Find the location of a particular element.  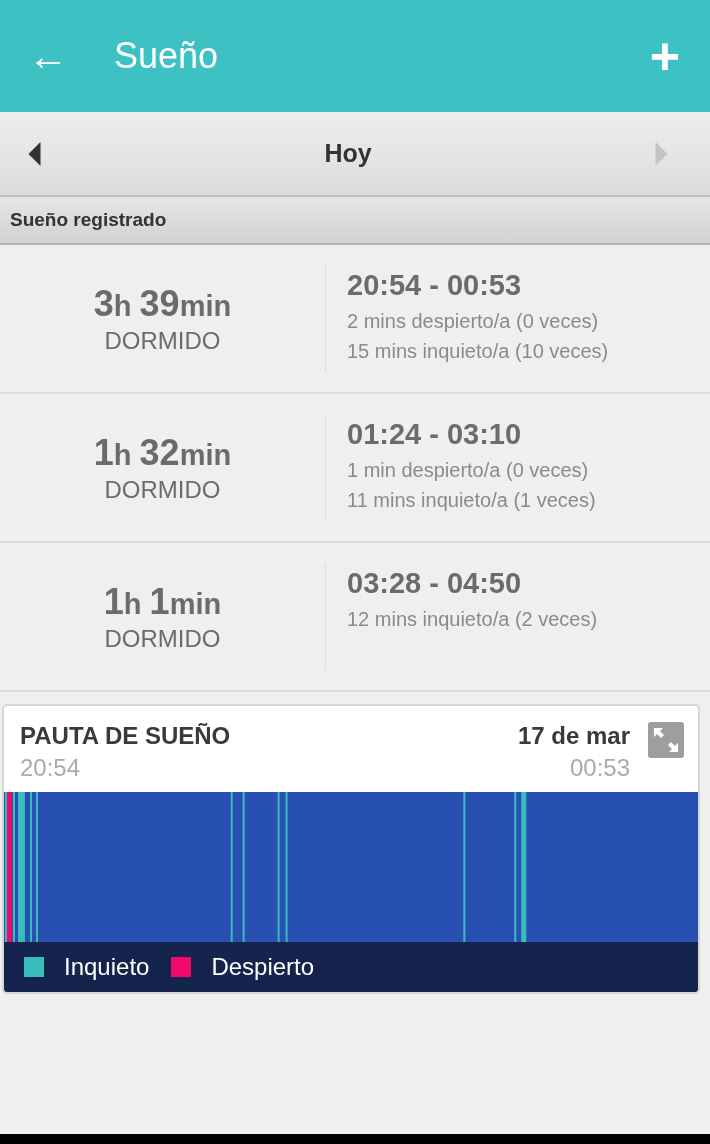

sleep-duration: 1h 32min is located at coordinates (162, 452).